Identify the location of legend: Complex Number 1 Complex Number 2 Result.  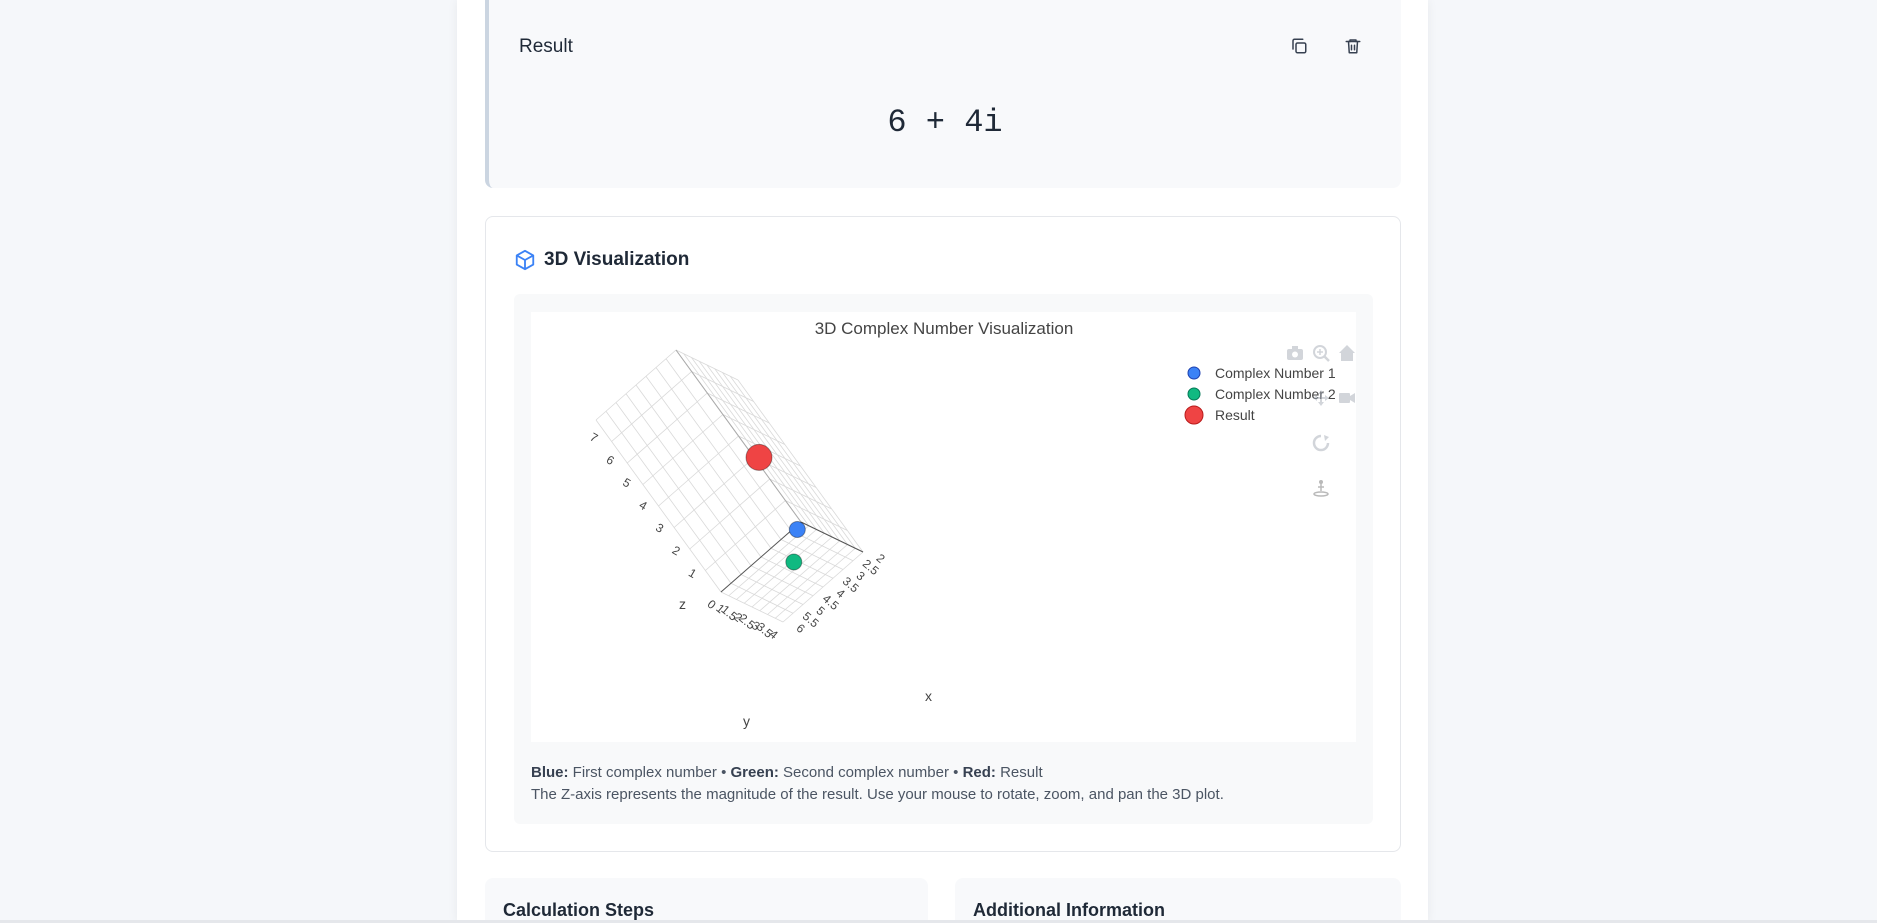
(1260, 395).